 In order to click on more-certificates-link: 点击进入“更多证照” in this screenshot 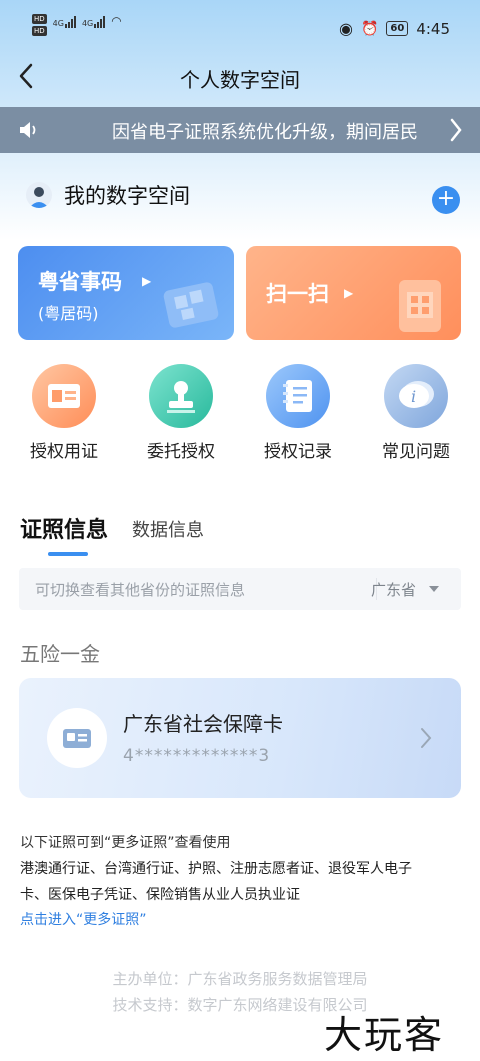, I will do `click(83, 919)`.